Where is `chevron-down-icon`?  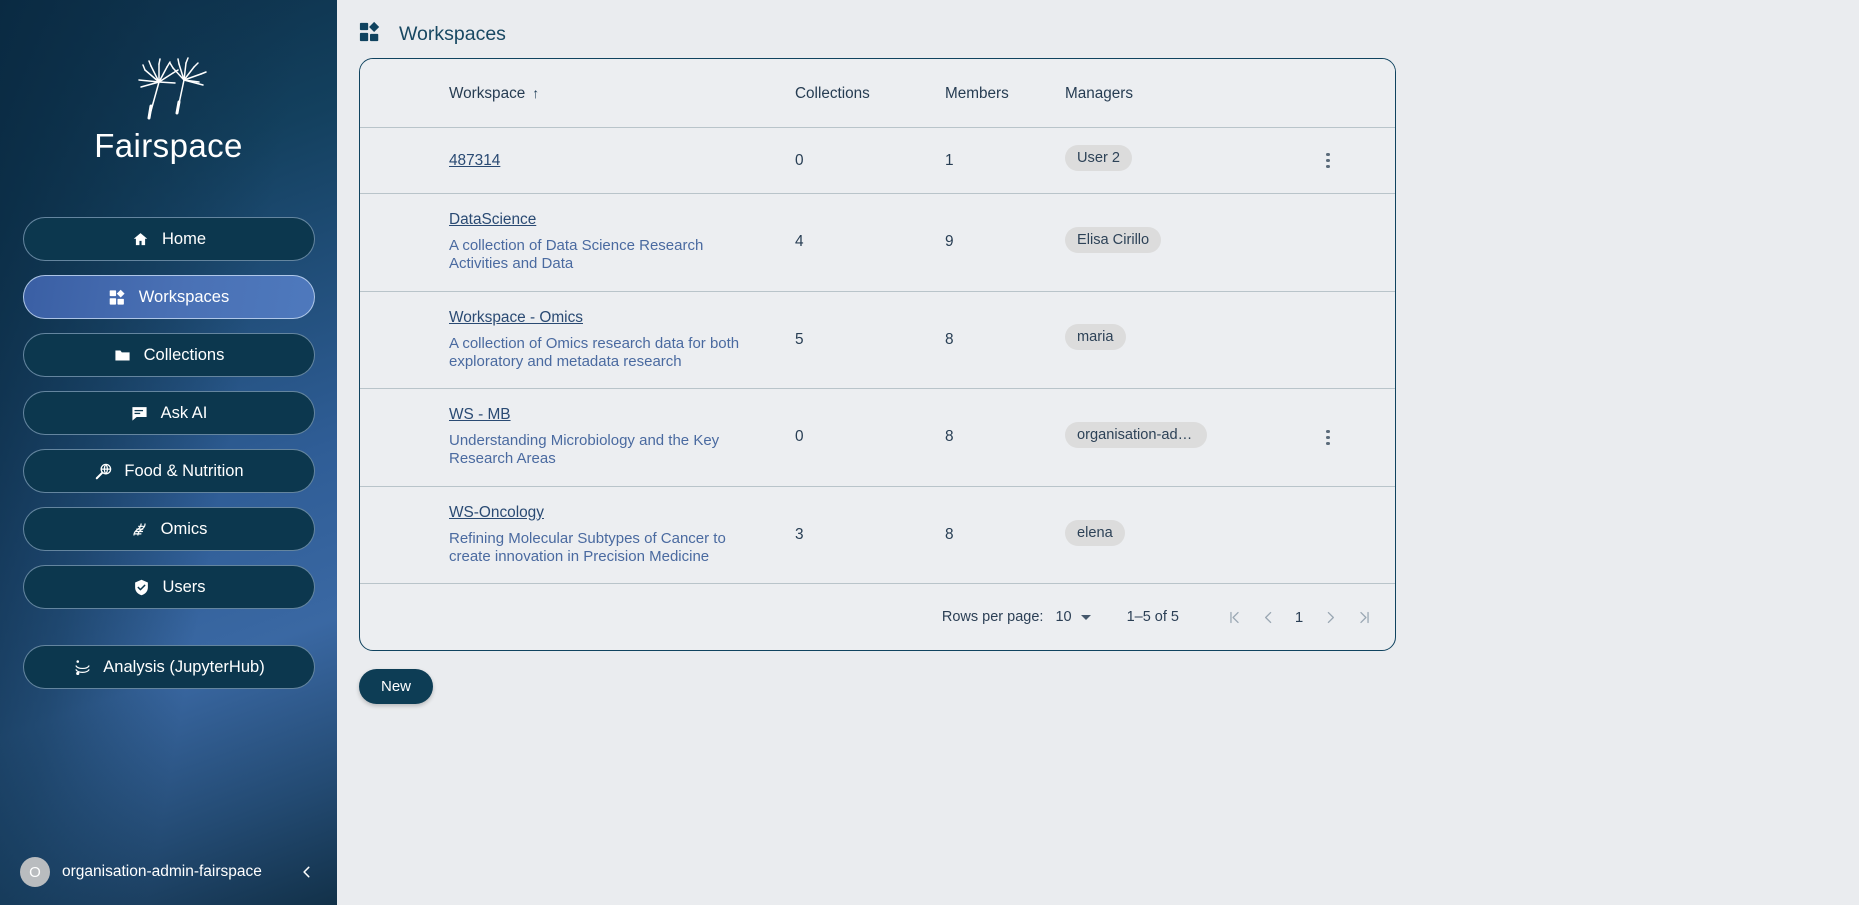
chevron-down-icon is located at coordinates (1085, 617).